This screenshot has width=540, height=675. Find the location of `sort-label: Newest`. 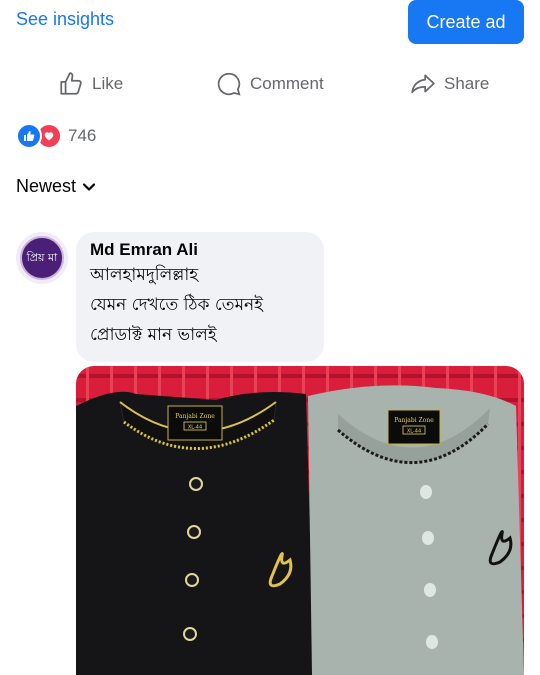

sort-label: Newest is located at coordinates (46, 186).